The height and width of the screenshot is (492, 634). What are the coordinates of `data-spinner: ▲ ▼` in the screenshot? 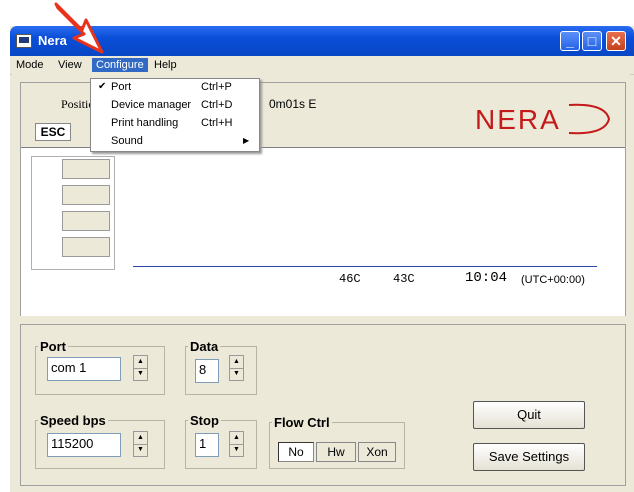 It's located at (236, 368).